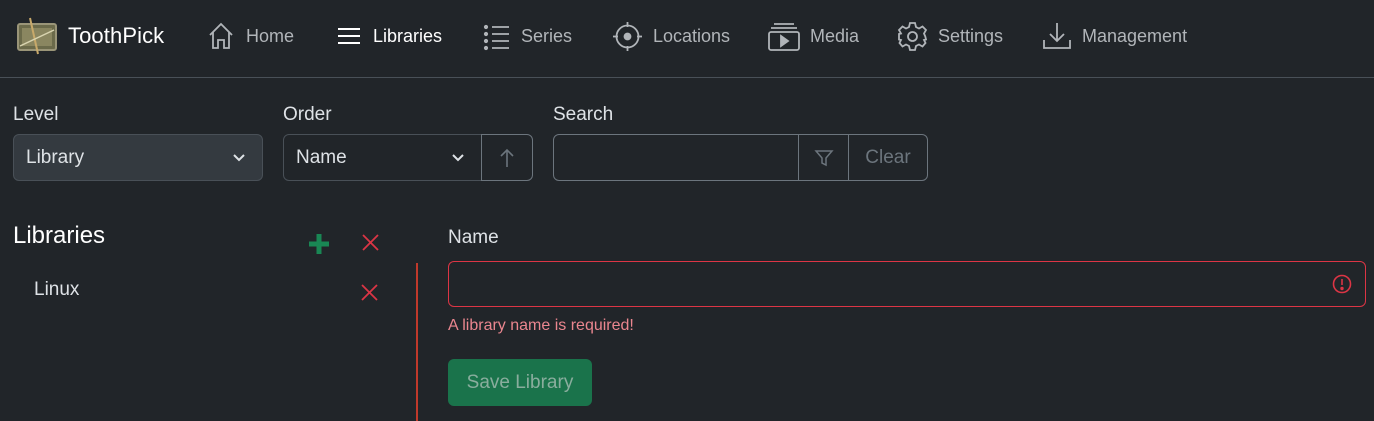 This screenshot has height=421, width=1374. What do you see at coordinates (627, 36) in the screenshot?
I see `crosshair-icon` at bounding box center [627, 36].